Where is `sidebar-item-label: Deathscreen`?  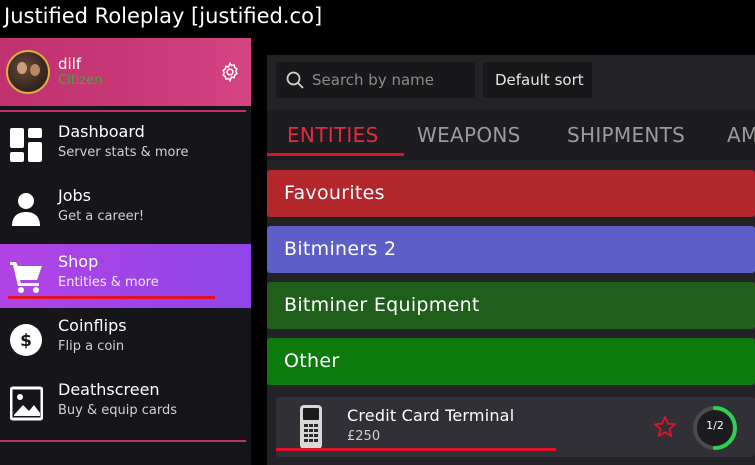 sidebar-item-label: Deathscreen is located at coordinates (109, 389).